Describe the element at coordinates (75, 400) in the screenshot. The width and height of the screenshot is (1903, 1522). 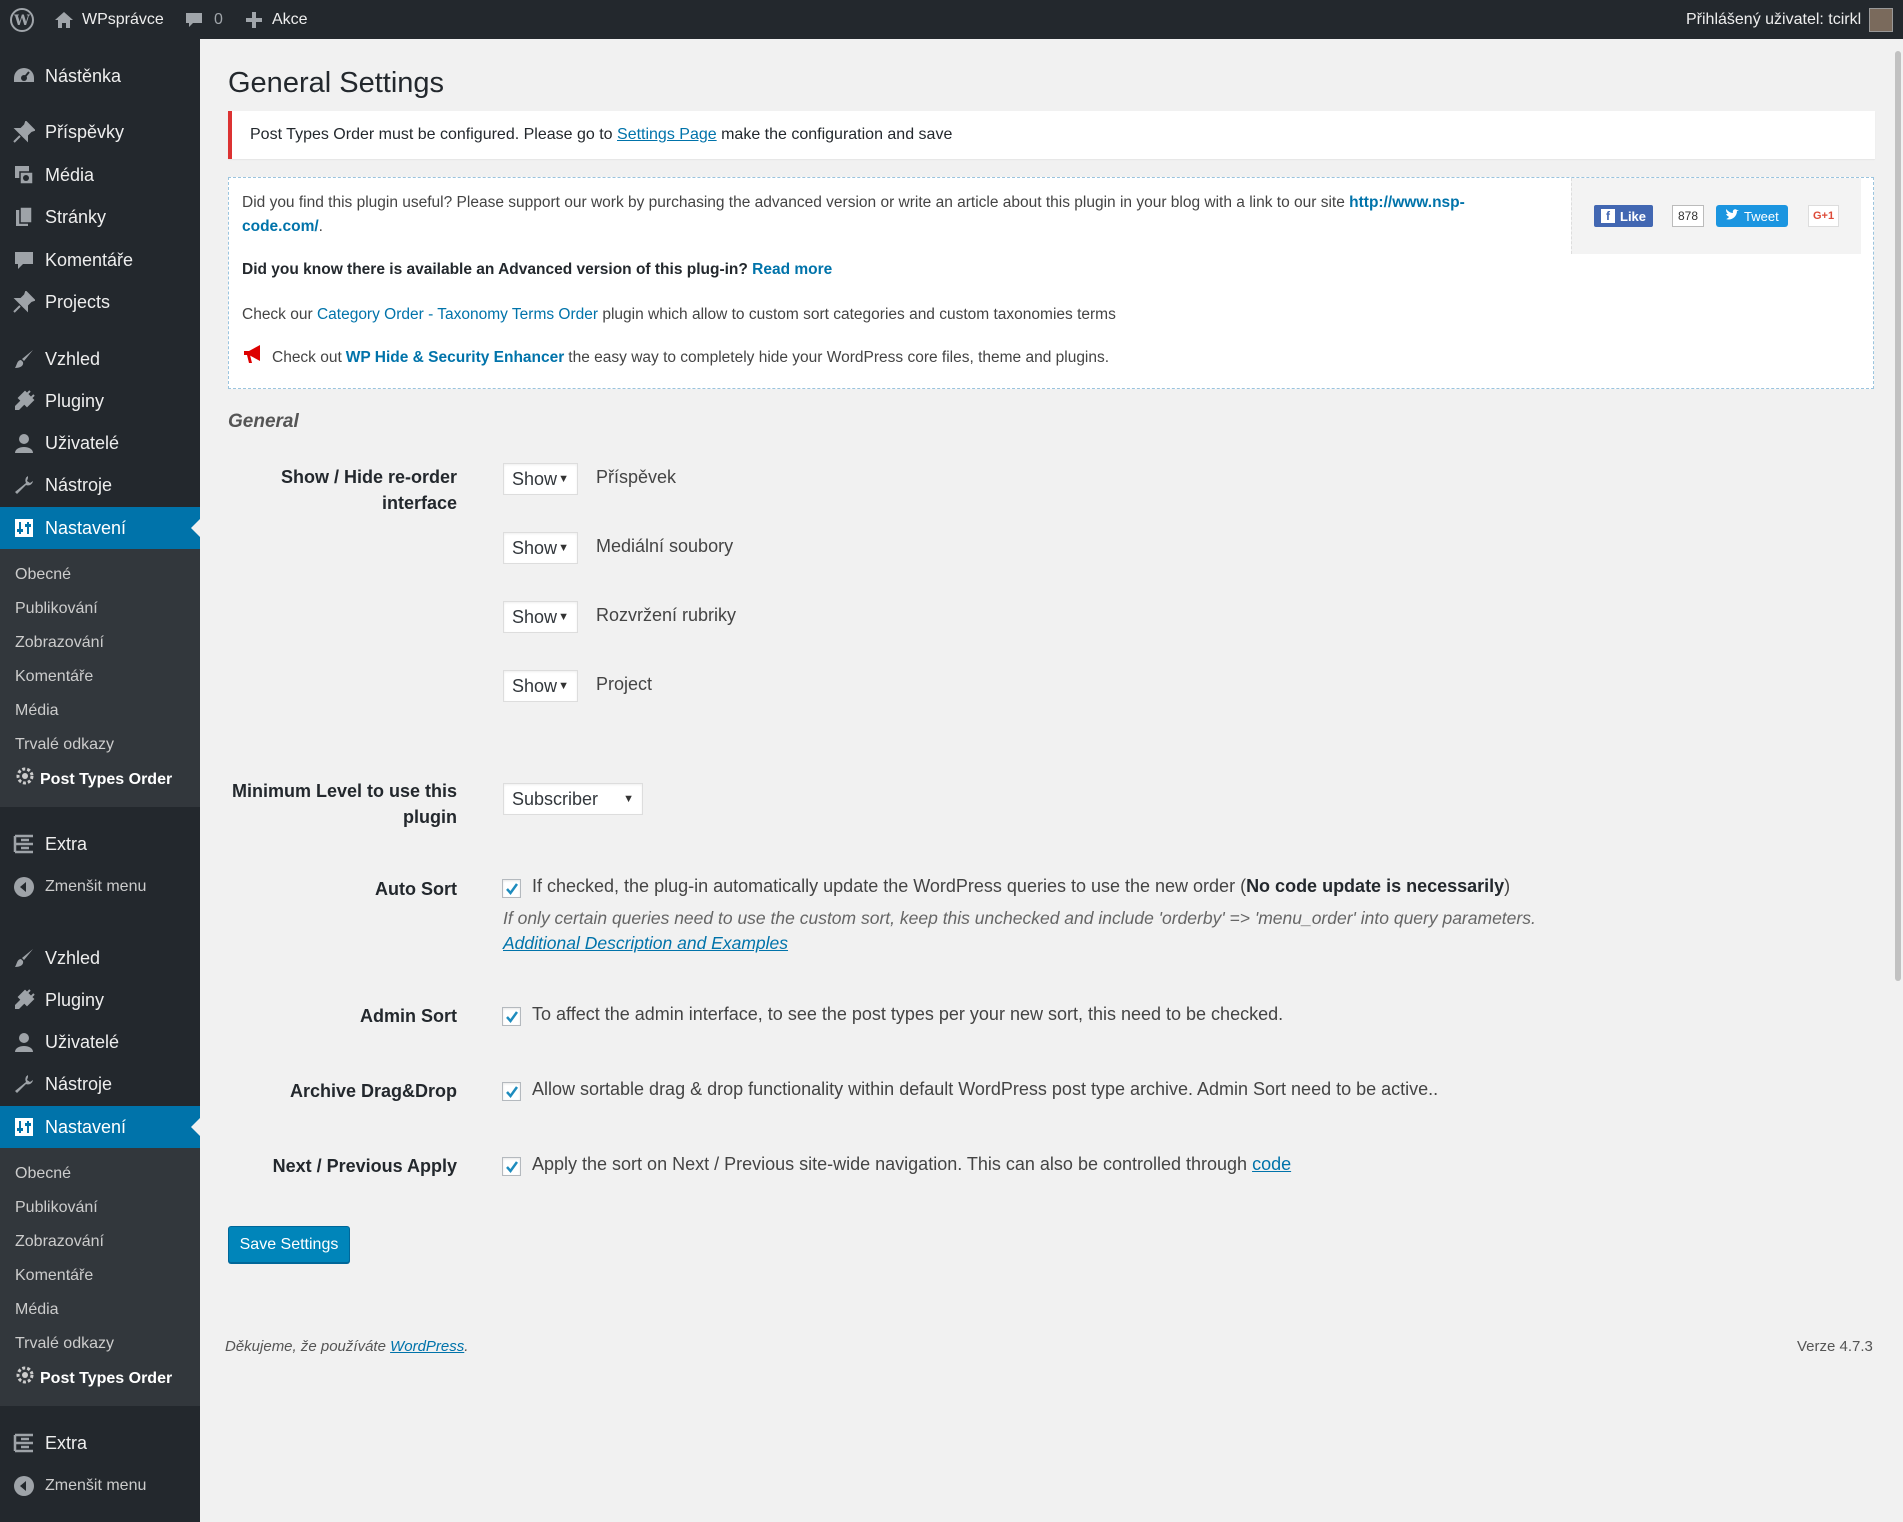
I see `menu-plugins-label: Pluginy` at that location.